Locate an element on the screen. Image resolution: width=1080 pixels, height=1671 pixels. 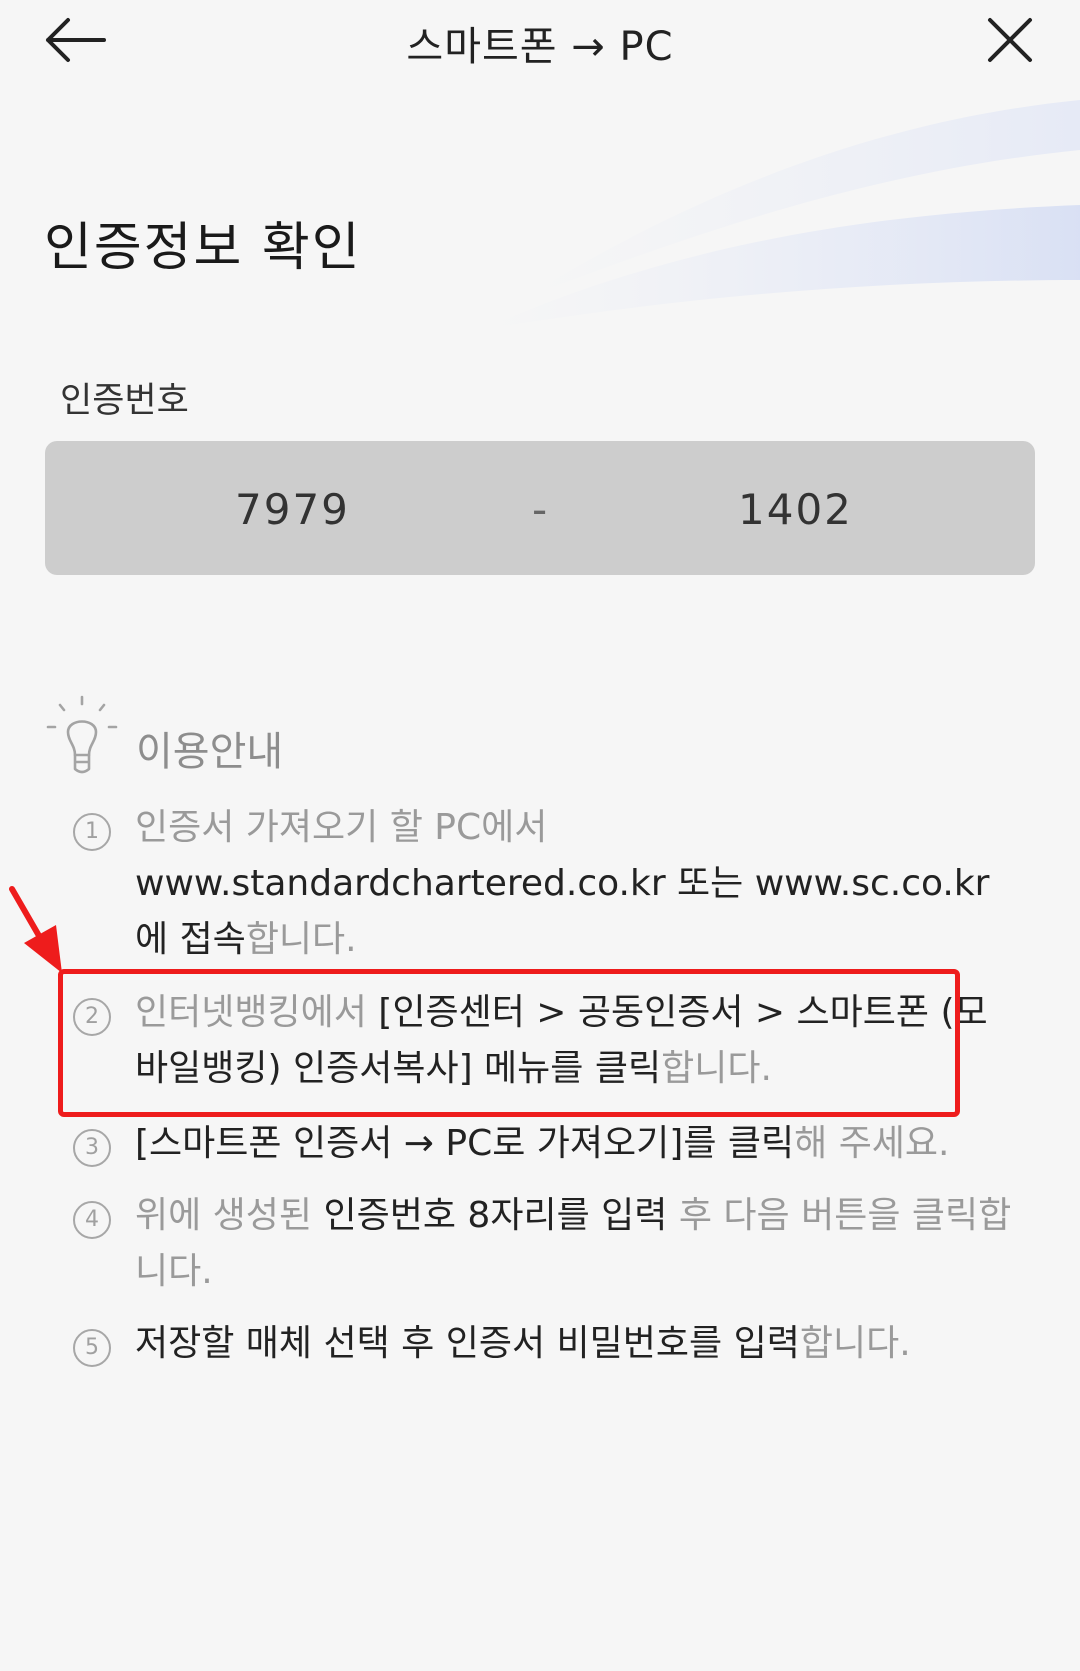
step-4-muted-lead: 위에 생성된 is located at coordinates (224, 1215).